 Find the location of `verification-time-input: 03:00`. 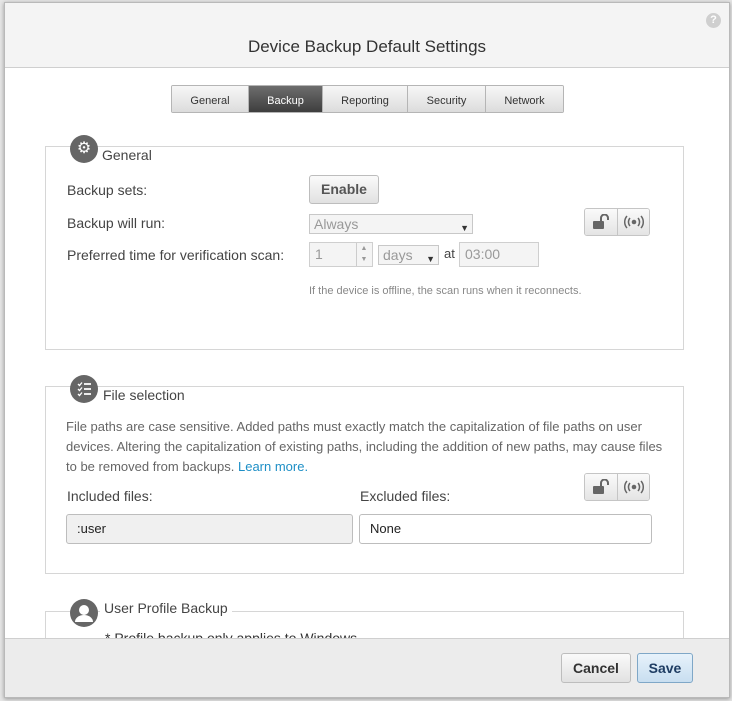

verification-time-input: 03:00 is located at coordinates (499, 254).